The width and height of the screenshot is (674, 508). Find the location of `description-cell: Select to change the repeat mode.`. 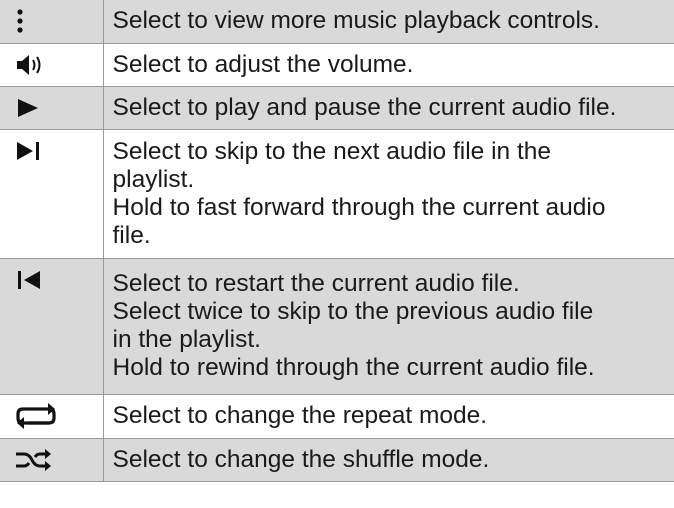

description-cell: Select to change the repeat mode. is located at coordinates (388, 416).